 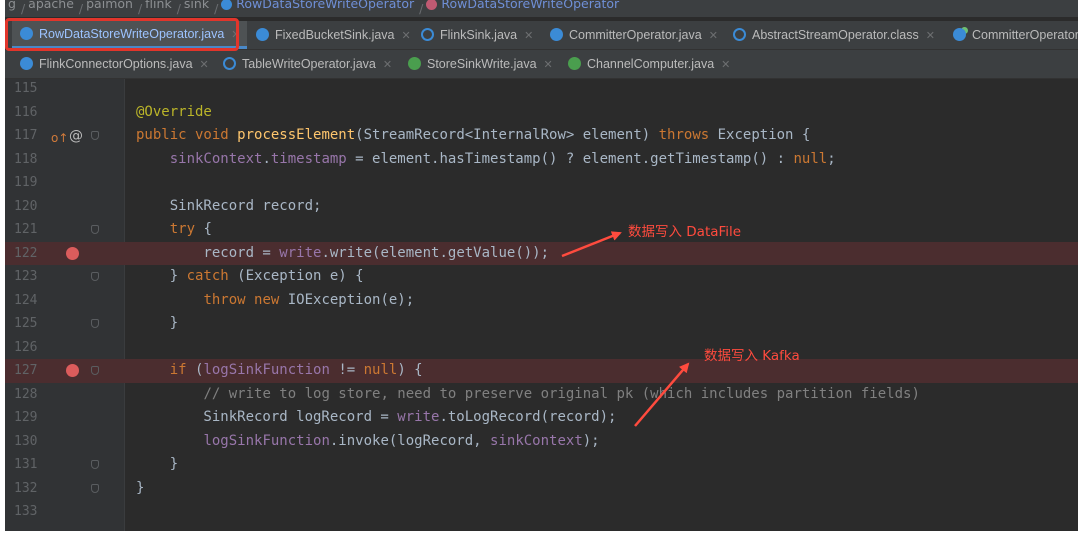 I want to click on code-line: 131 }, so click(x=541, y=465).